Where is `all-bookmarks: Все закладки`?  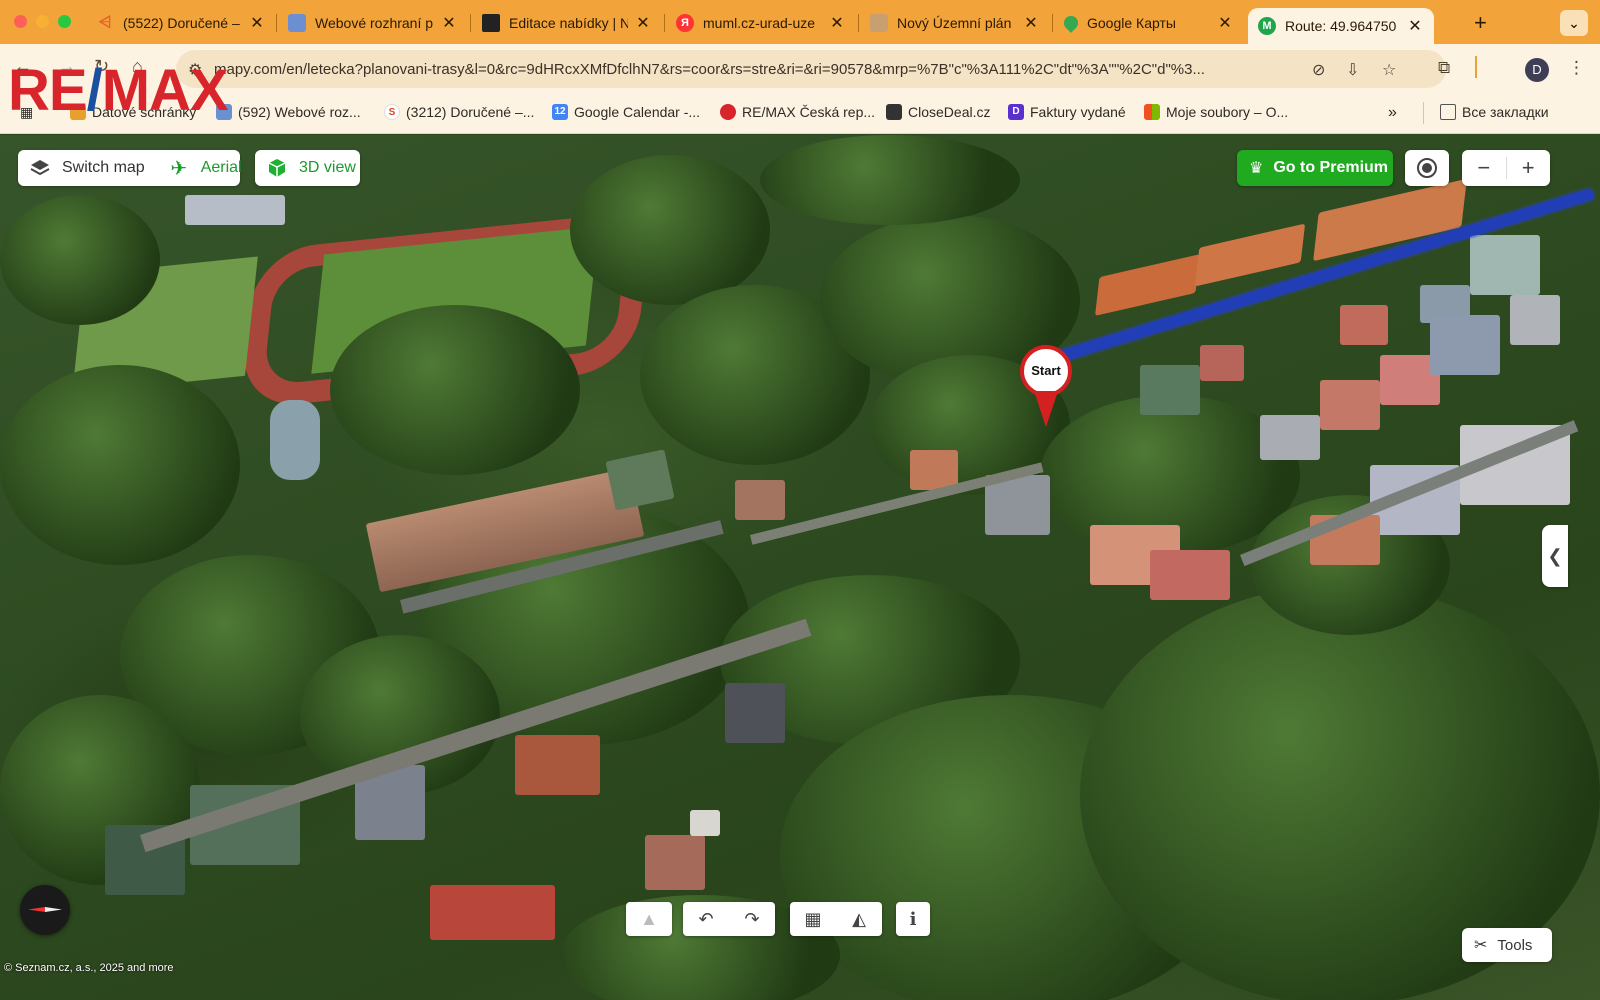
all-bookmarks: Все закладки is located at coordinates (1494, 112).